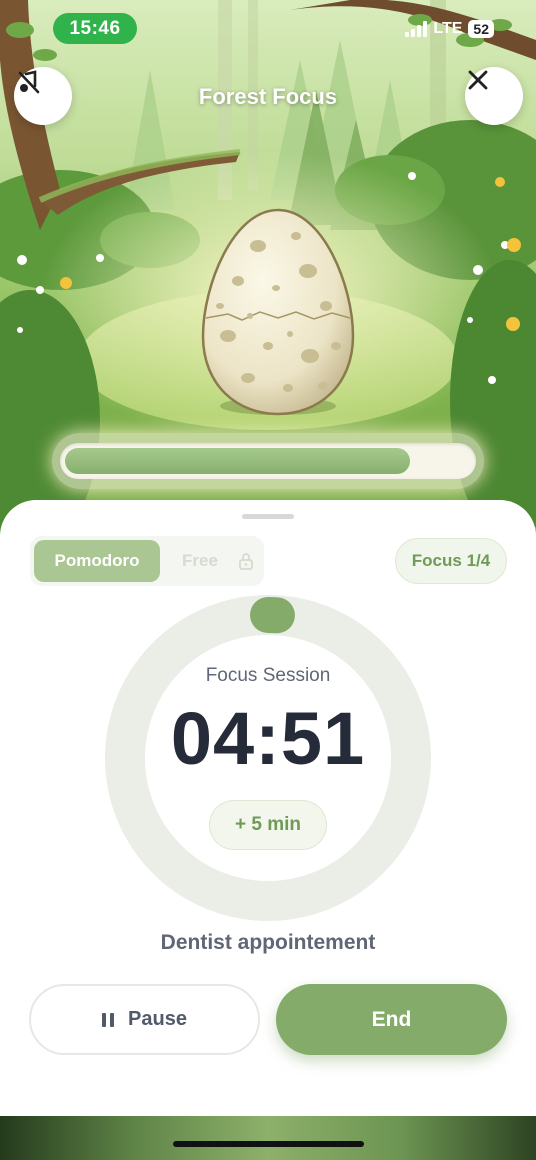 This screenshot has width=536, height=1160. Describe the element at coordinates (268, 825) in the screenshot. I see `add-five-minutes-button: + 5 min` at that location.